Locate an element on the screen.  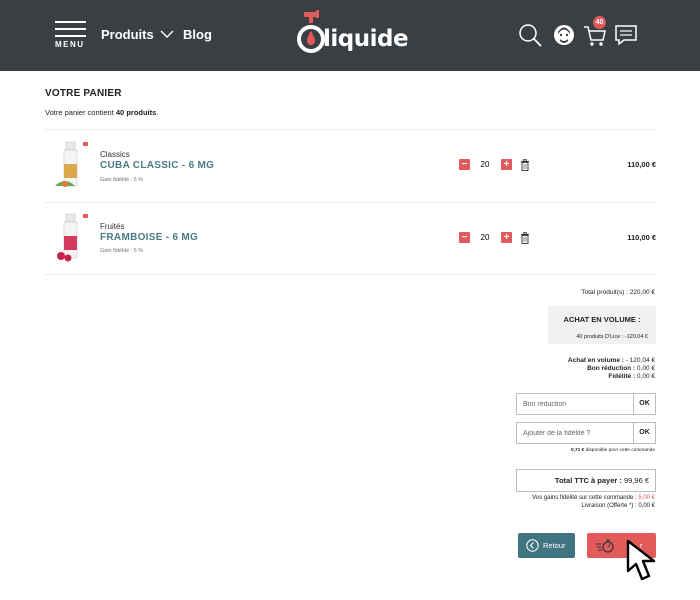
chevron-down-icon is located at coordinates (167, 34).